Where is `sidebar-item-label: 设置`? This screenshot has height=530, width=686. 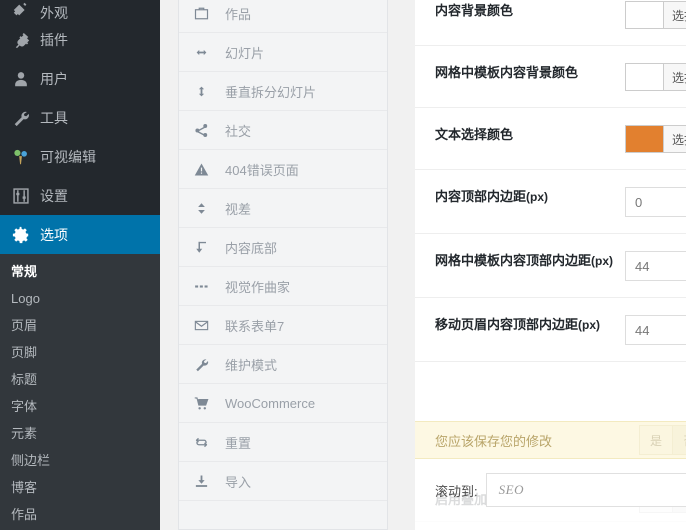
sidebar-item-label: 设置 is located at coordinates (54, 195).